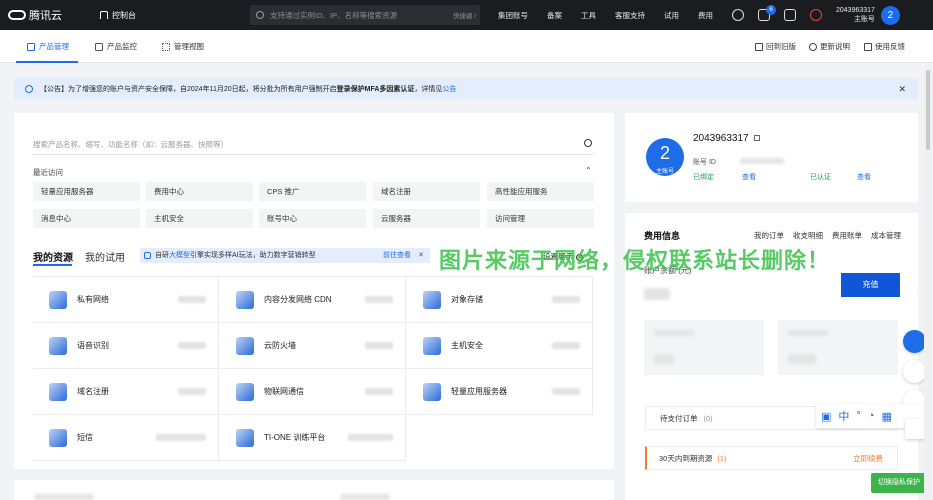 This screenshot has width=933, height=500. Describe the element at coordinates (58, 437) in the screenshot. I see `sms-icon` at that location.